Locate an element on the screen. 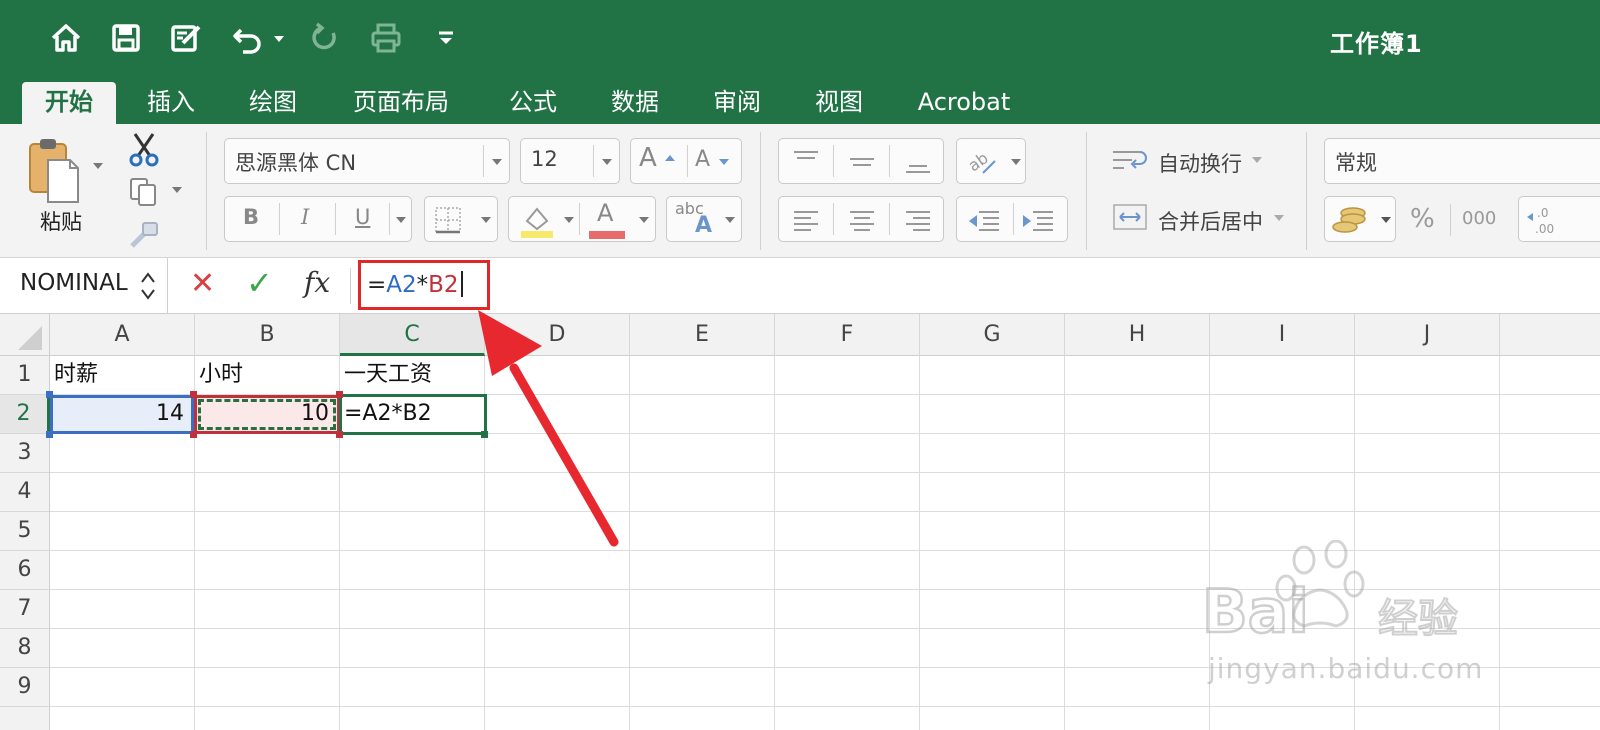  underline-dropdown-icon is located at coordinates (401, 220).